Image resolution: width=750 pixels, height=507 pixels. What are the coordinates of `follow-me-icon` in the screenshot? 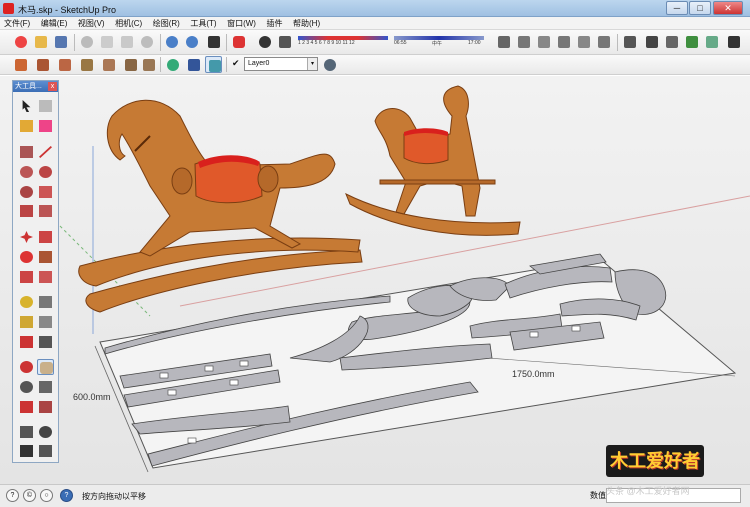 It's located at (45, 257).